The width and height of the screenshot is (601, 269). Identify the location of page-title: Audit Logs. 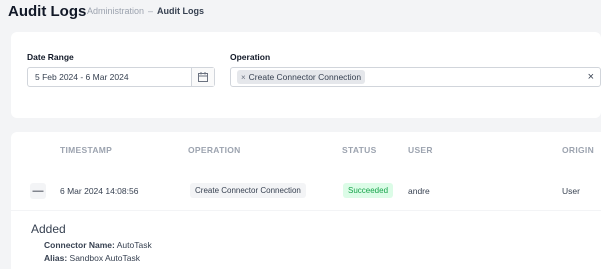
(47, 11).